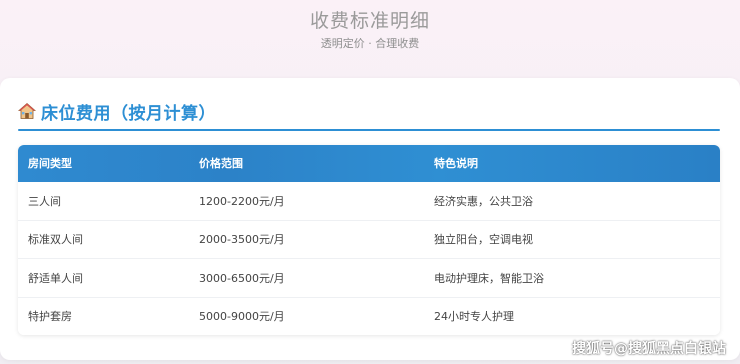 This screenshot has width=740, height=364. What do you see at coordinates (128, 113) in the screenshot?
I see `section-title: 床位费用（按月计算）` at bounding box center [128, 113].